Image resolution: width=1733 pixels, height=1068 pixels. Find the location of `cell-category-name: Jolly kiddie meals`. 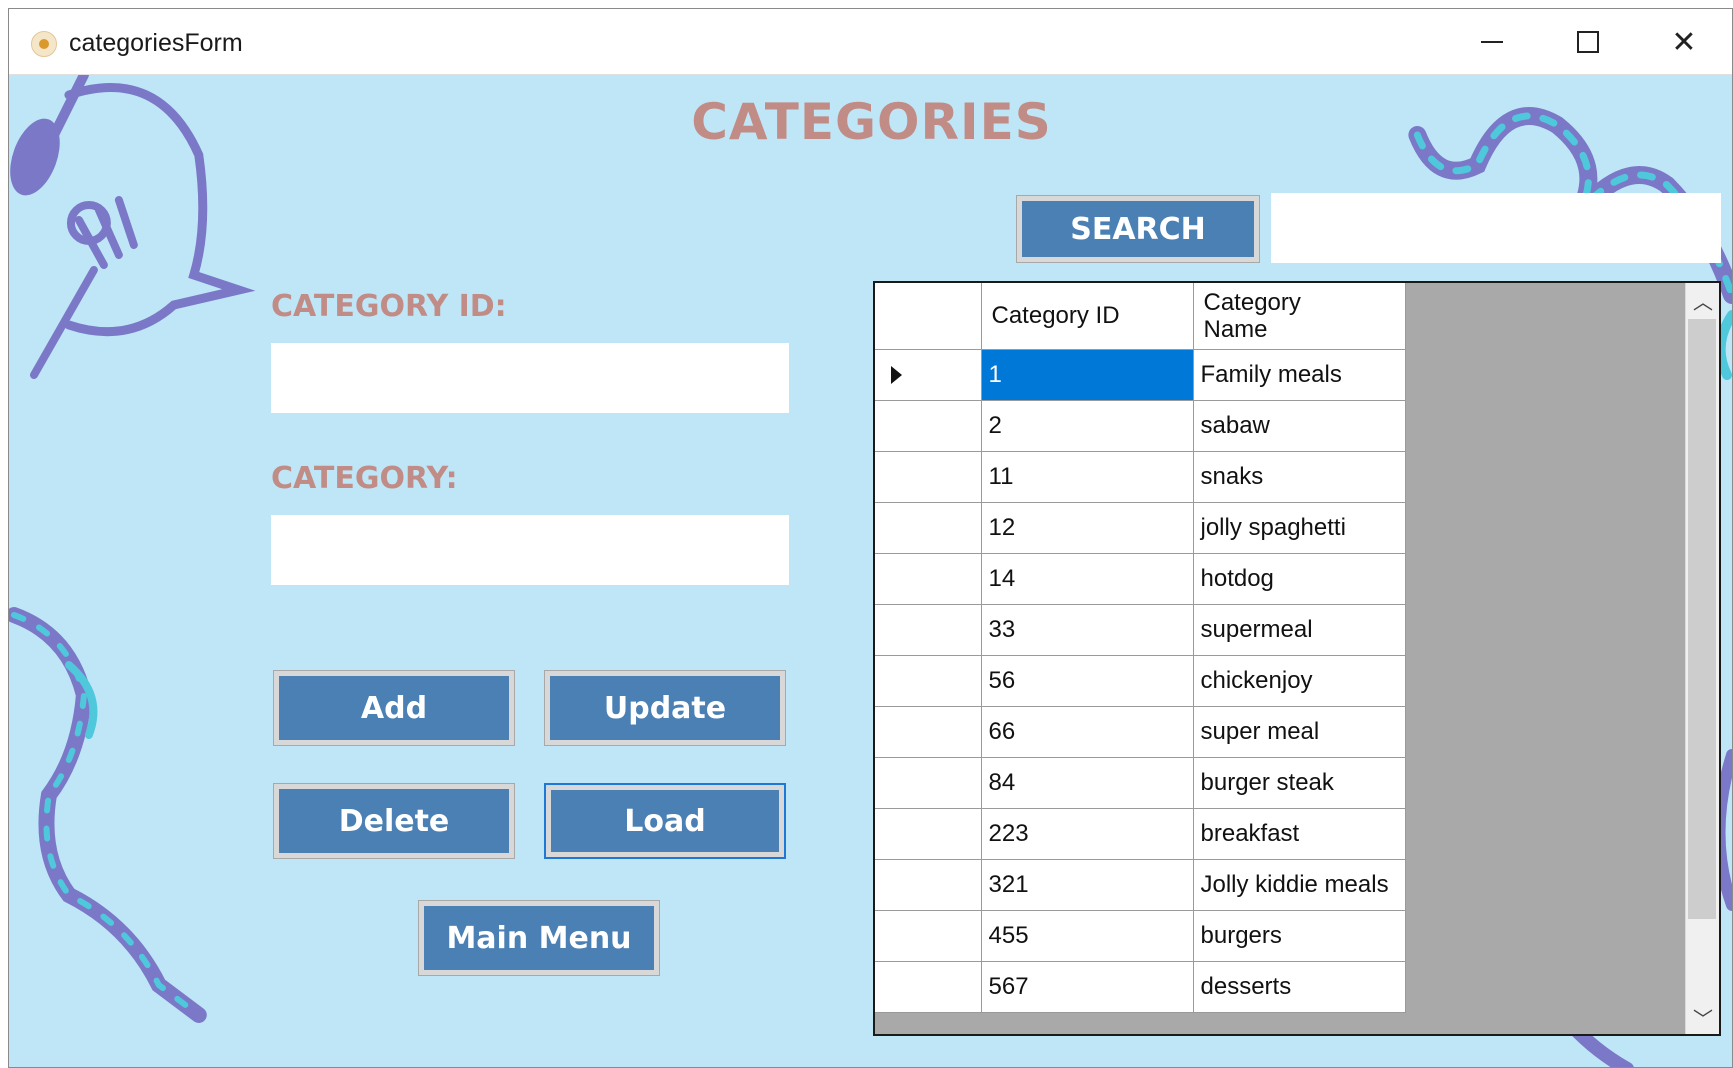

cell-category-name: Jolly kiddie meals is located at coordinates (1299, 885).